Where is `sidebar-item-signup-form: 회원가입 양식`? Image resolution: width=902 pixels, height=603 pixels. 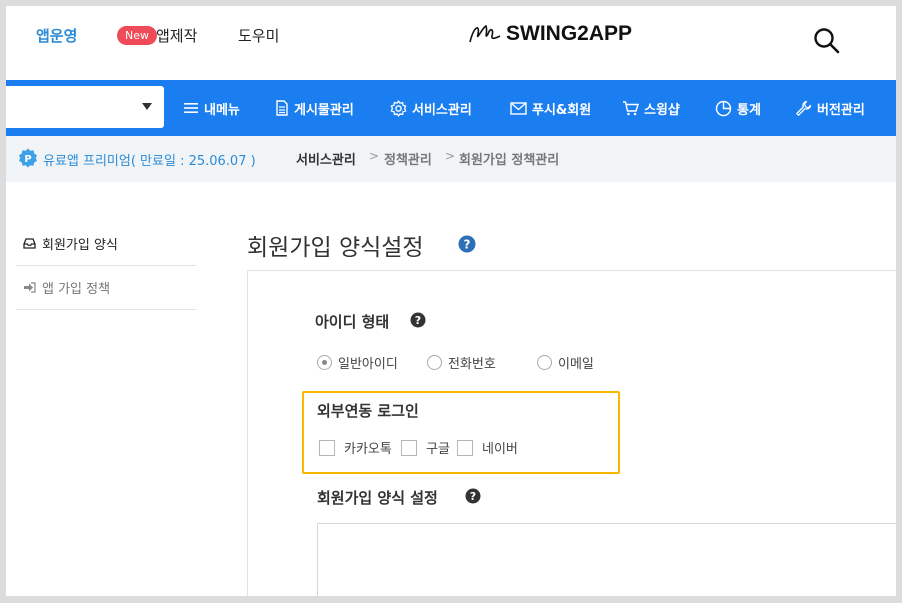 sidebar-item-signup-form: 회원가입 양식 is located at coordinates (106, 244).